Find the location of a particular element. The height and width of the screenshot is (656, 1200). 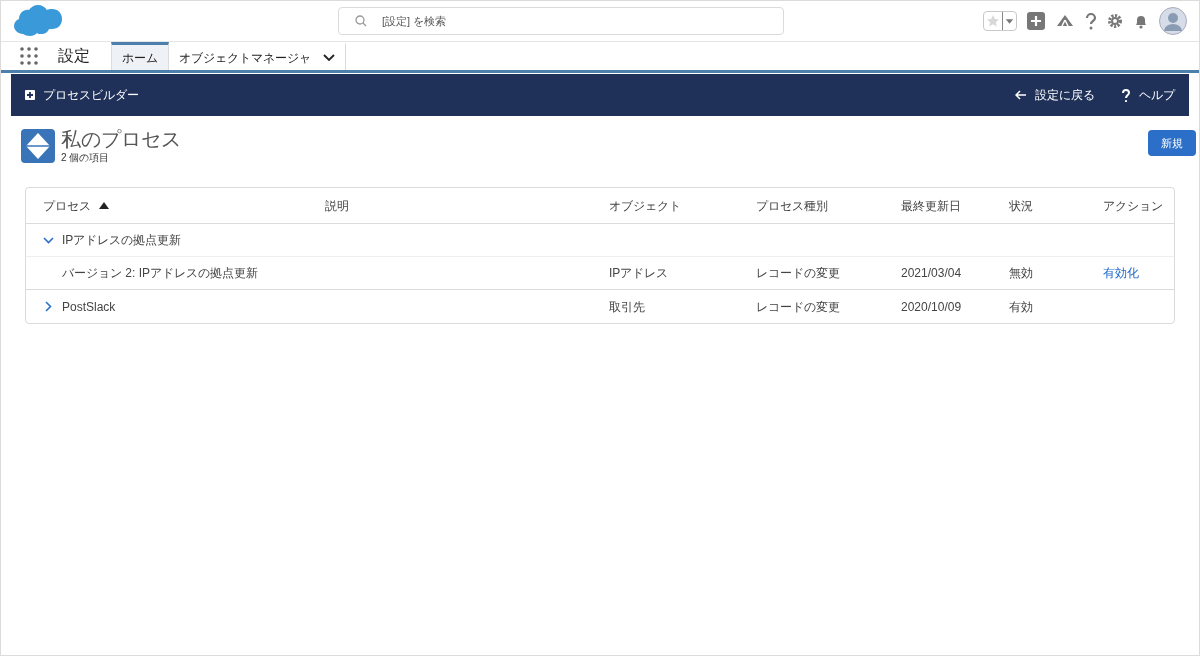

column-header: 最終更新日 is located at coordinates (931, 205).